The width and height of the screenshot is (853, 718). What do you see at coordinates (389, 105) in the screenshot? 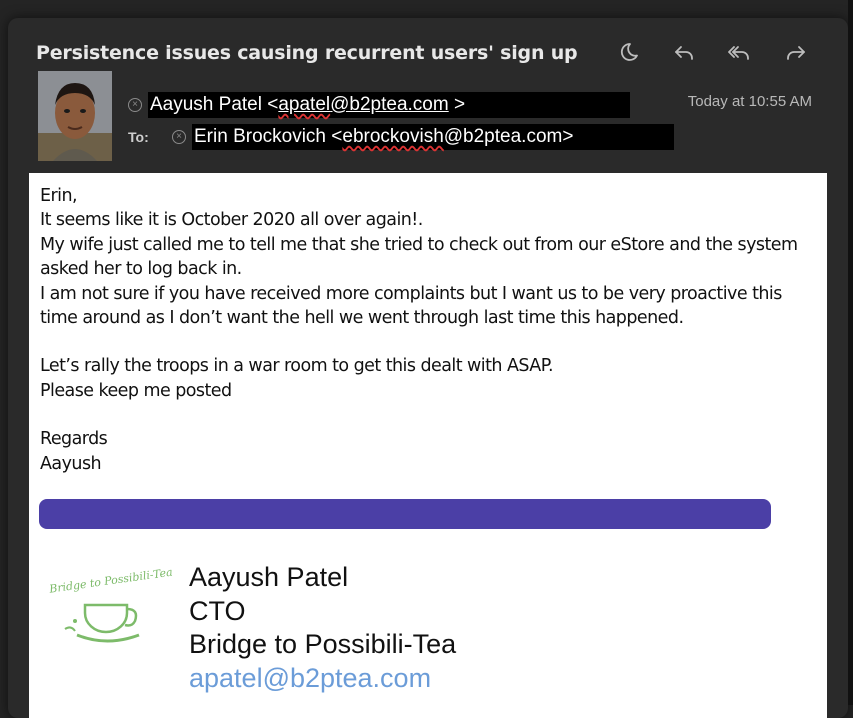
I see `from-address: Aayush Patel <apatel@b2ptea.com >` at bounding box center [389, 105].